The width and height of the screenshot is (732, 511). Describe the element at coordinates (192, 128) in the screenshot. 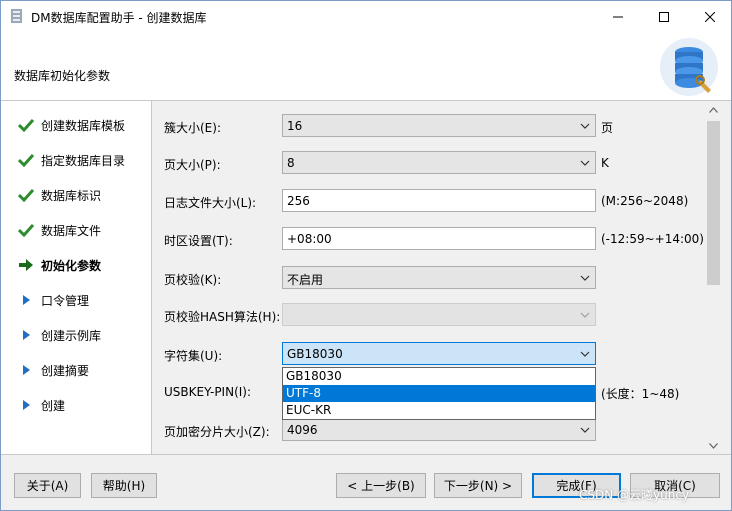

I see `extent-size-label: 簇大小(E):` at that location.